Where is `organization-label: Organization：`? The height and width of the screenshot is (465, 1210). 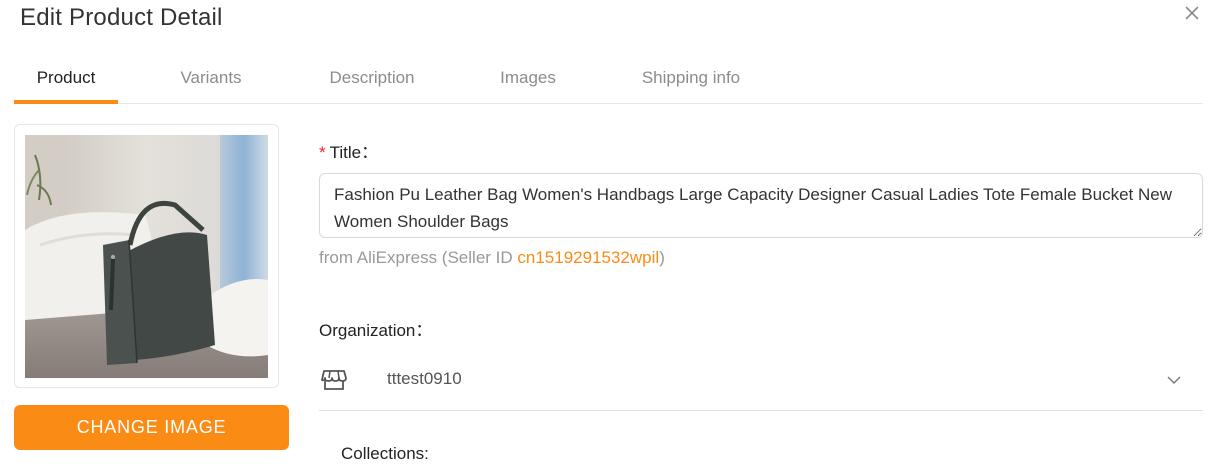
organization-label: Organization： is located at coordinates (375, 328).